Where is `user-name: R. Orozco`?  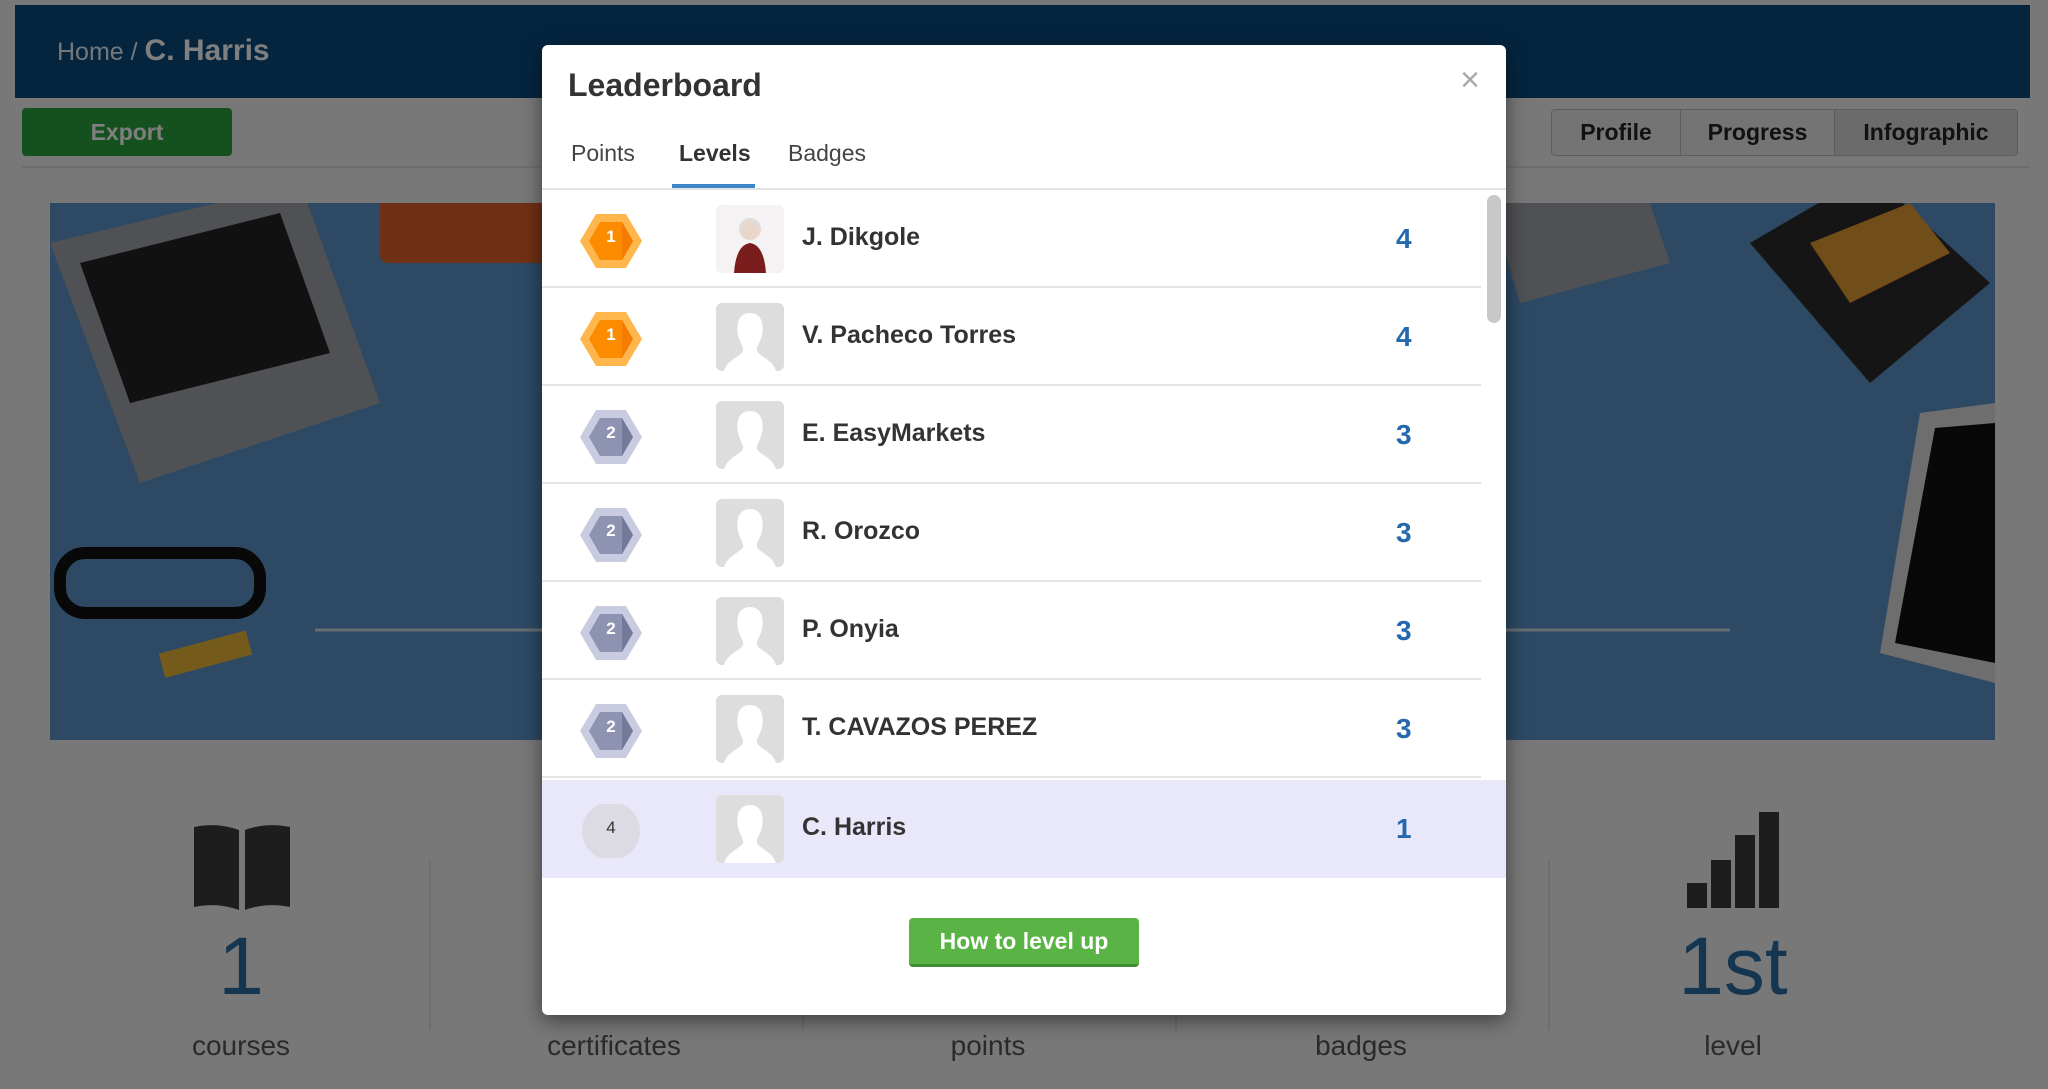 user-name: R. Orozco is located at coordinates (861, 531).